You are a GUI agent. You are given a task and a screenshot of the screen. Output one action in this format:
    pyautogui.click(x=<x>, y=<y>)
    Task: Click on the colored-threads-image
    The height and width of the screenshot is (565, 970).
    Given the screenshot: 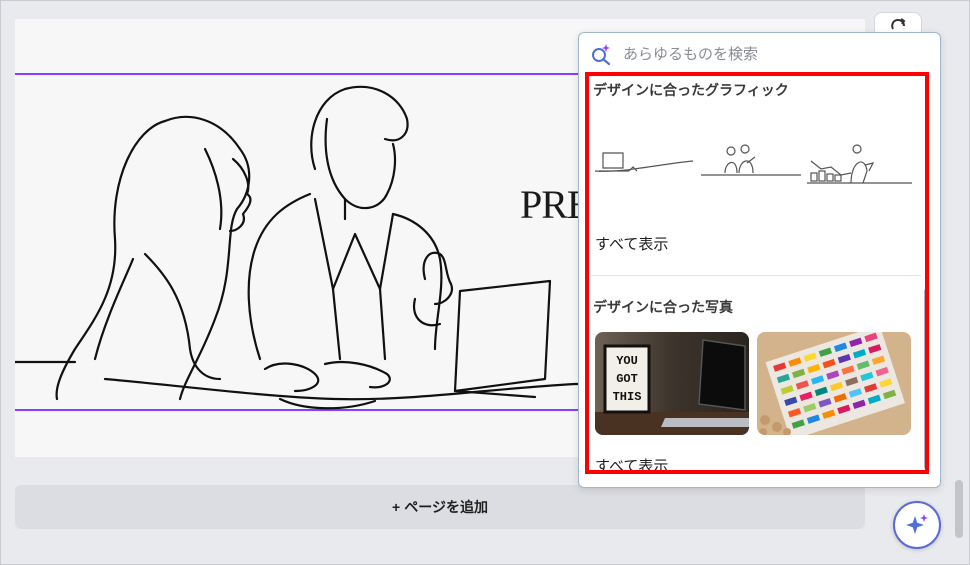 What is the action you would take?
    pyautogui.click(x=834, y=383)
    